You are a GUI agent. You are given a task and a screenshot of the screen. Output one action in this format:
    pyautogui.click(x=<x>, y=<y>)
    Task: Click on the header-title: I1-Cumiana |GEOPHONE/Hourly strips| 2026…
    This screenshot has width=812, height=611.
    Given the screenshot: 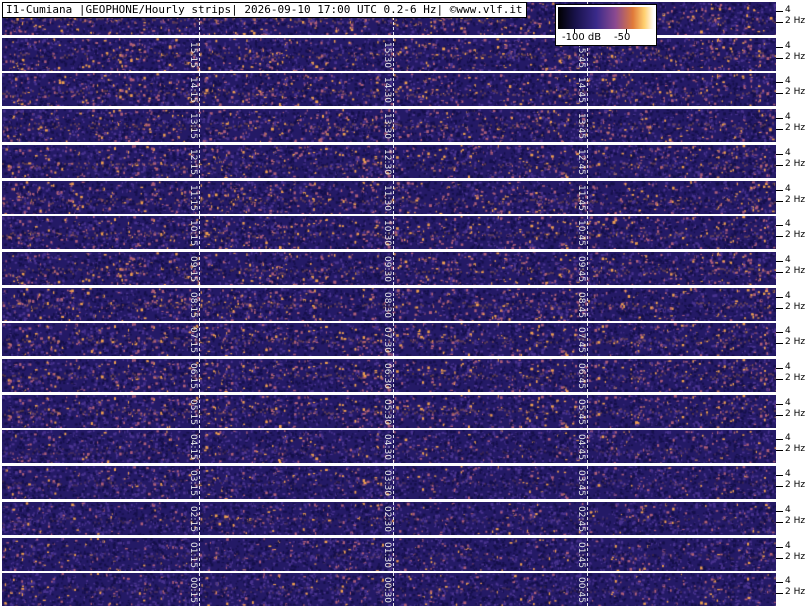 What is the action you would take?
    pyautogui.click(x=264, y=10)
    